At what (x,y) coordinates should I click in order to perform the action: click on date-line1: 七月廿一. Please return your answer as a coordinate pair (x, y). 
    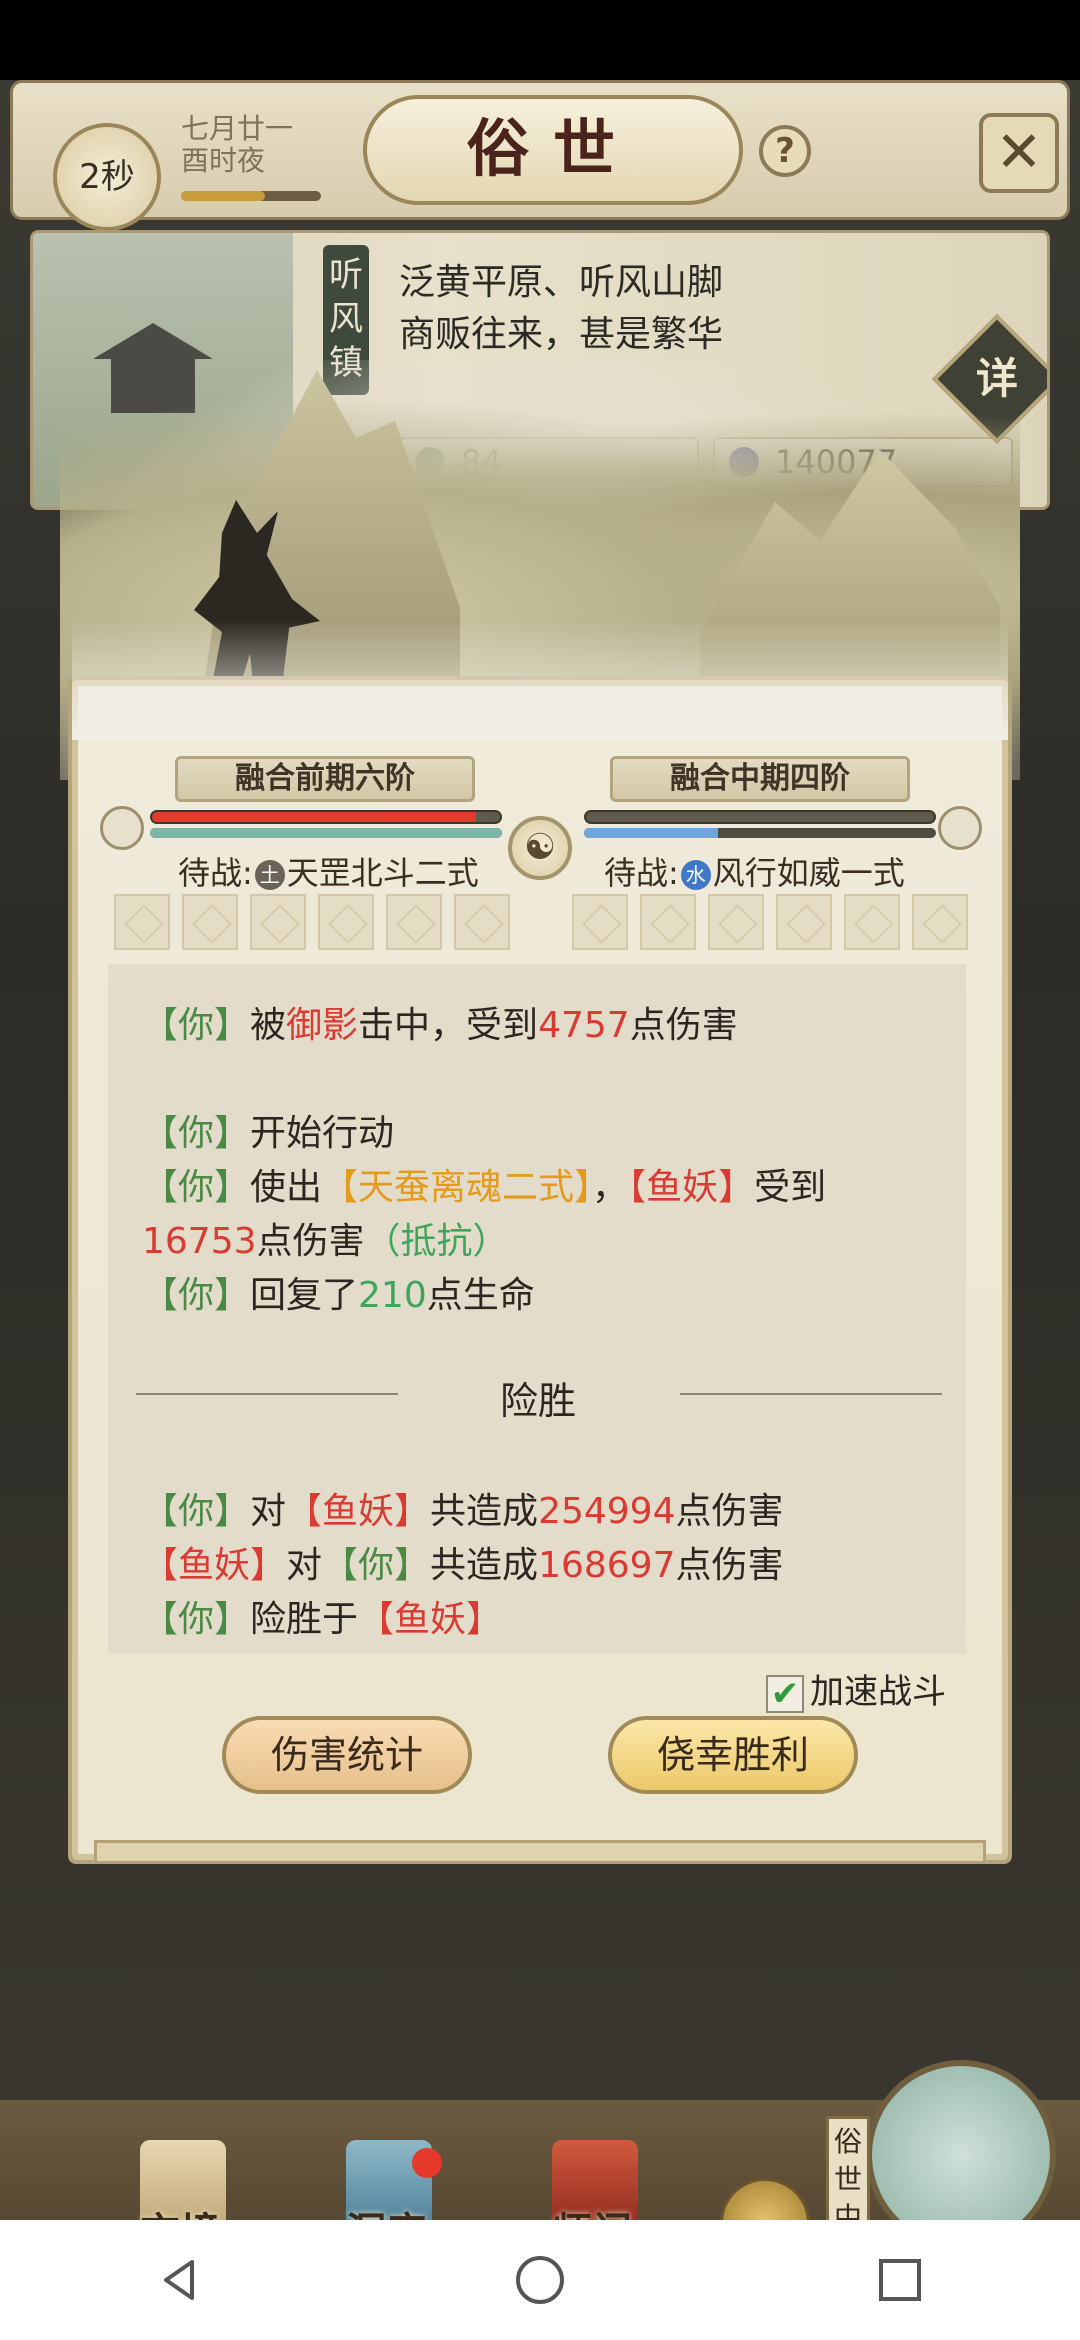
    Looking at the image, I should click on (237, 128).